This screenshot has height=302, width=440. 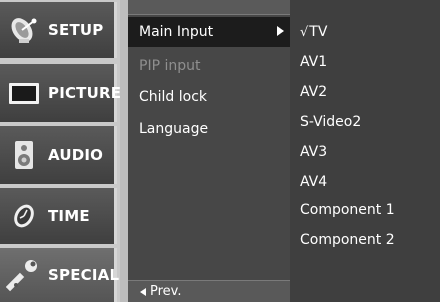 I want to click on option-label: AV1, so click(x=314, y=62).